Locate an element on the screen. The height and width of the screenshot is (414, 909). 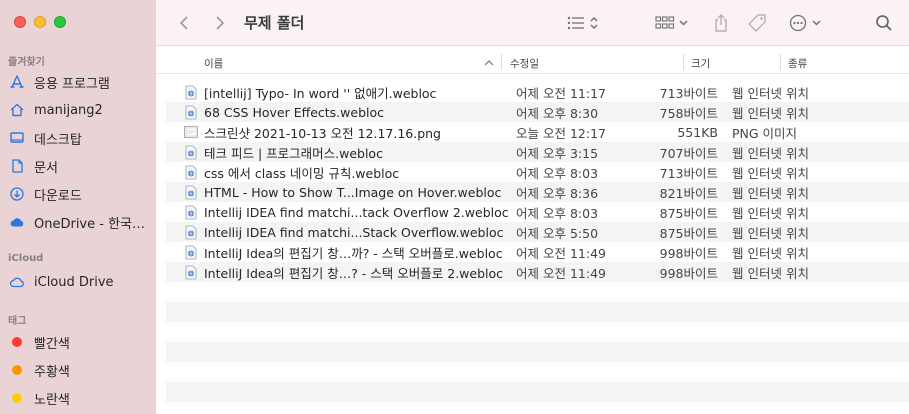
cloud-icon is located at coordinates (17, 222).